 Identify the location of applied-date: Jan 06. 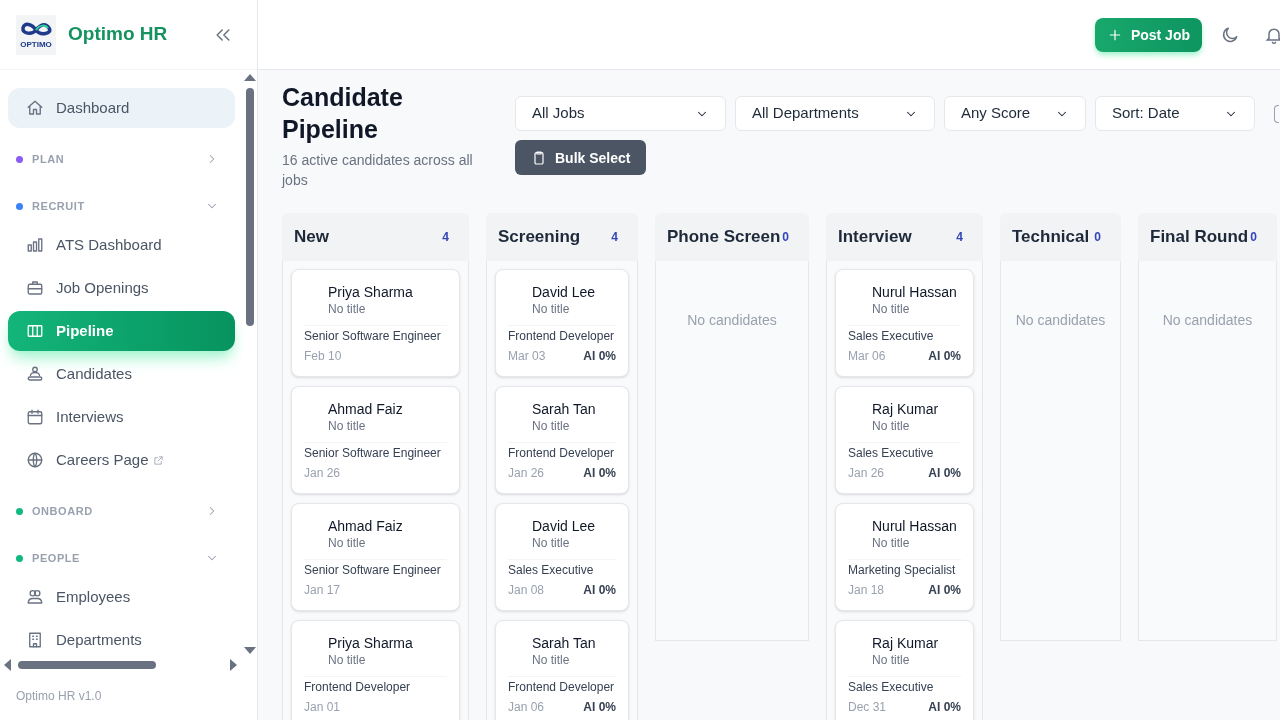
(526, 707).